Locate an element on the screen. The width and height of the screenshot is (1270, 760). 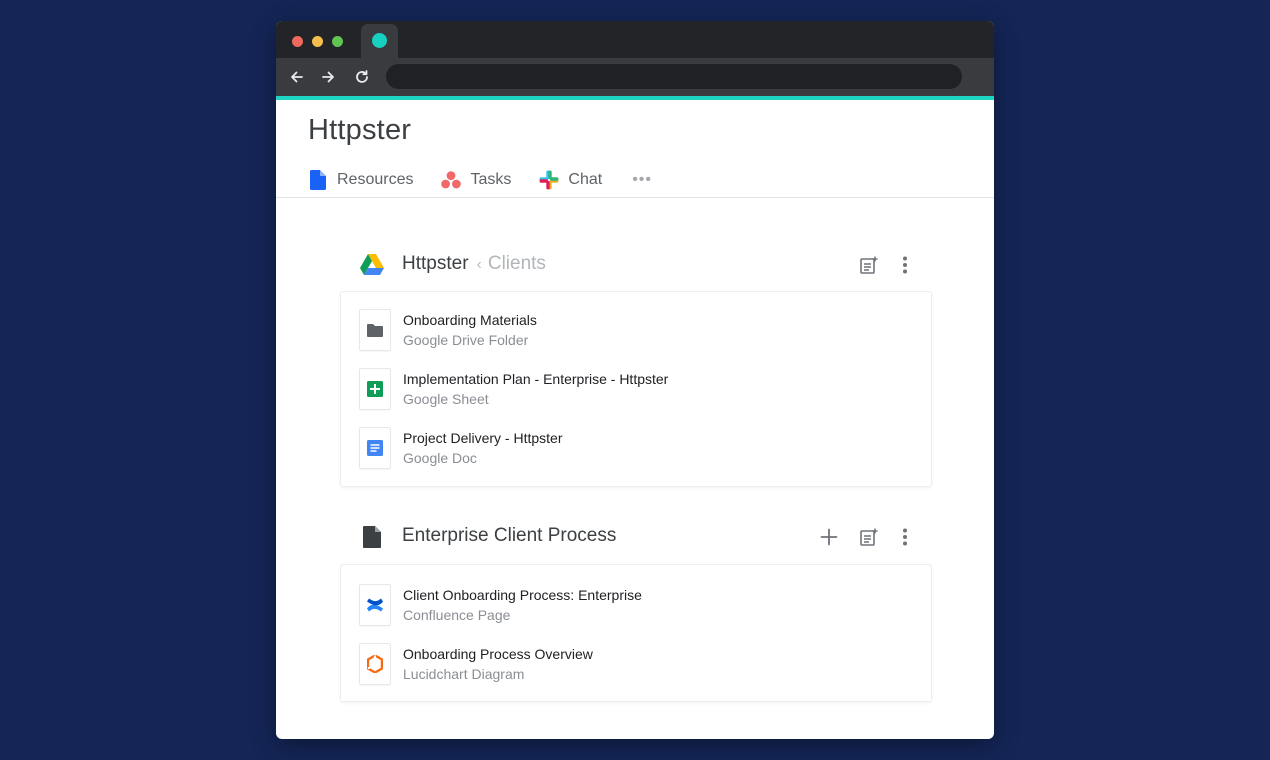
minimize-window-button is located at coordinates (317, 41).